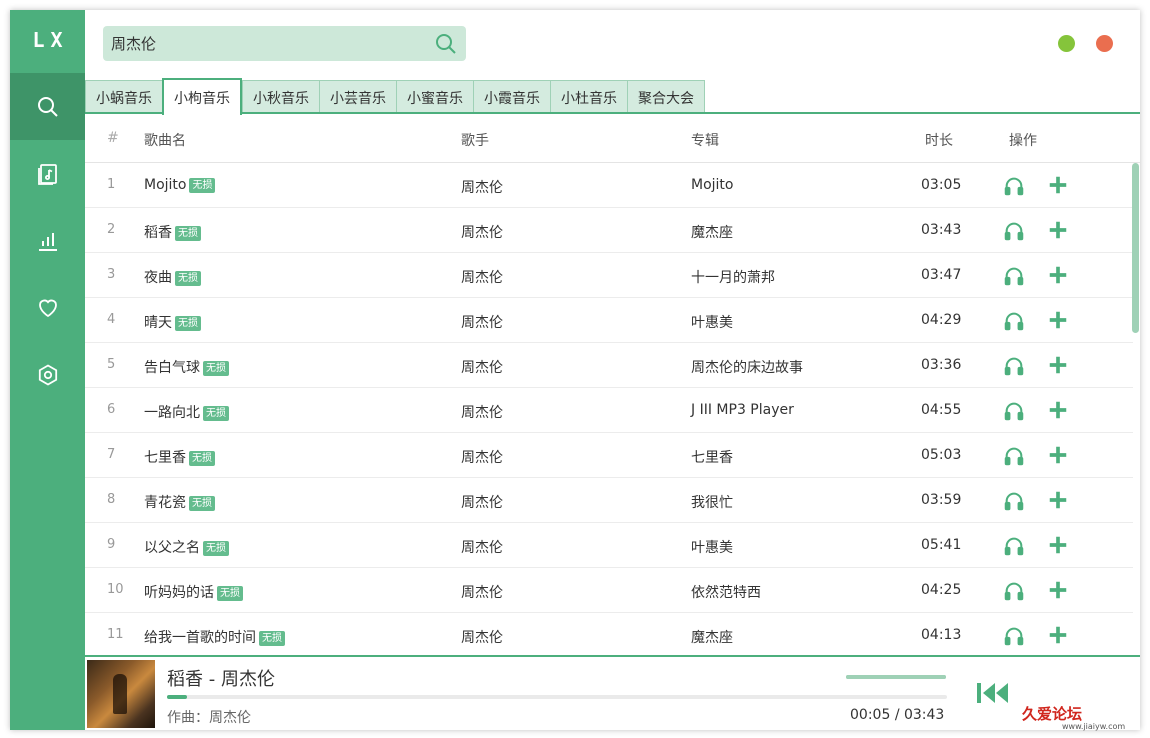 The height and width of the screenshot is (738, 1150). What do you see at coordinates (609, 230) in the screenshot?
I see `table-row: 2 稻香 无损 周杰伦 魔杰座 03:43` at bounding box center [609, 230].